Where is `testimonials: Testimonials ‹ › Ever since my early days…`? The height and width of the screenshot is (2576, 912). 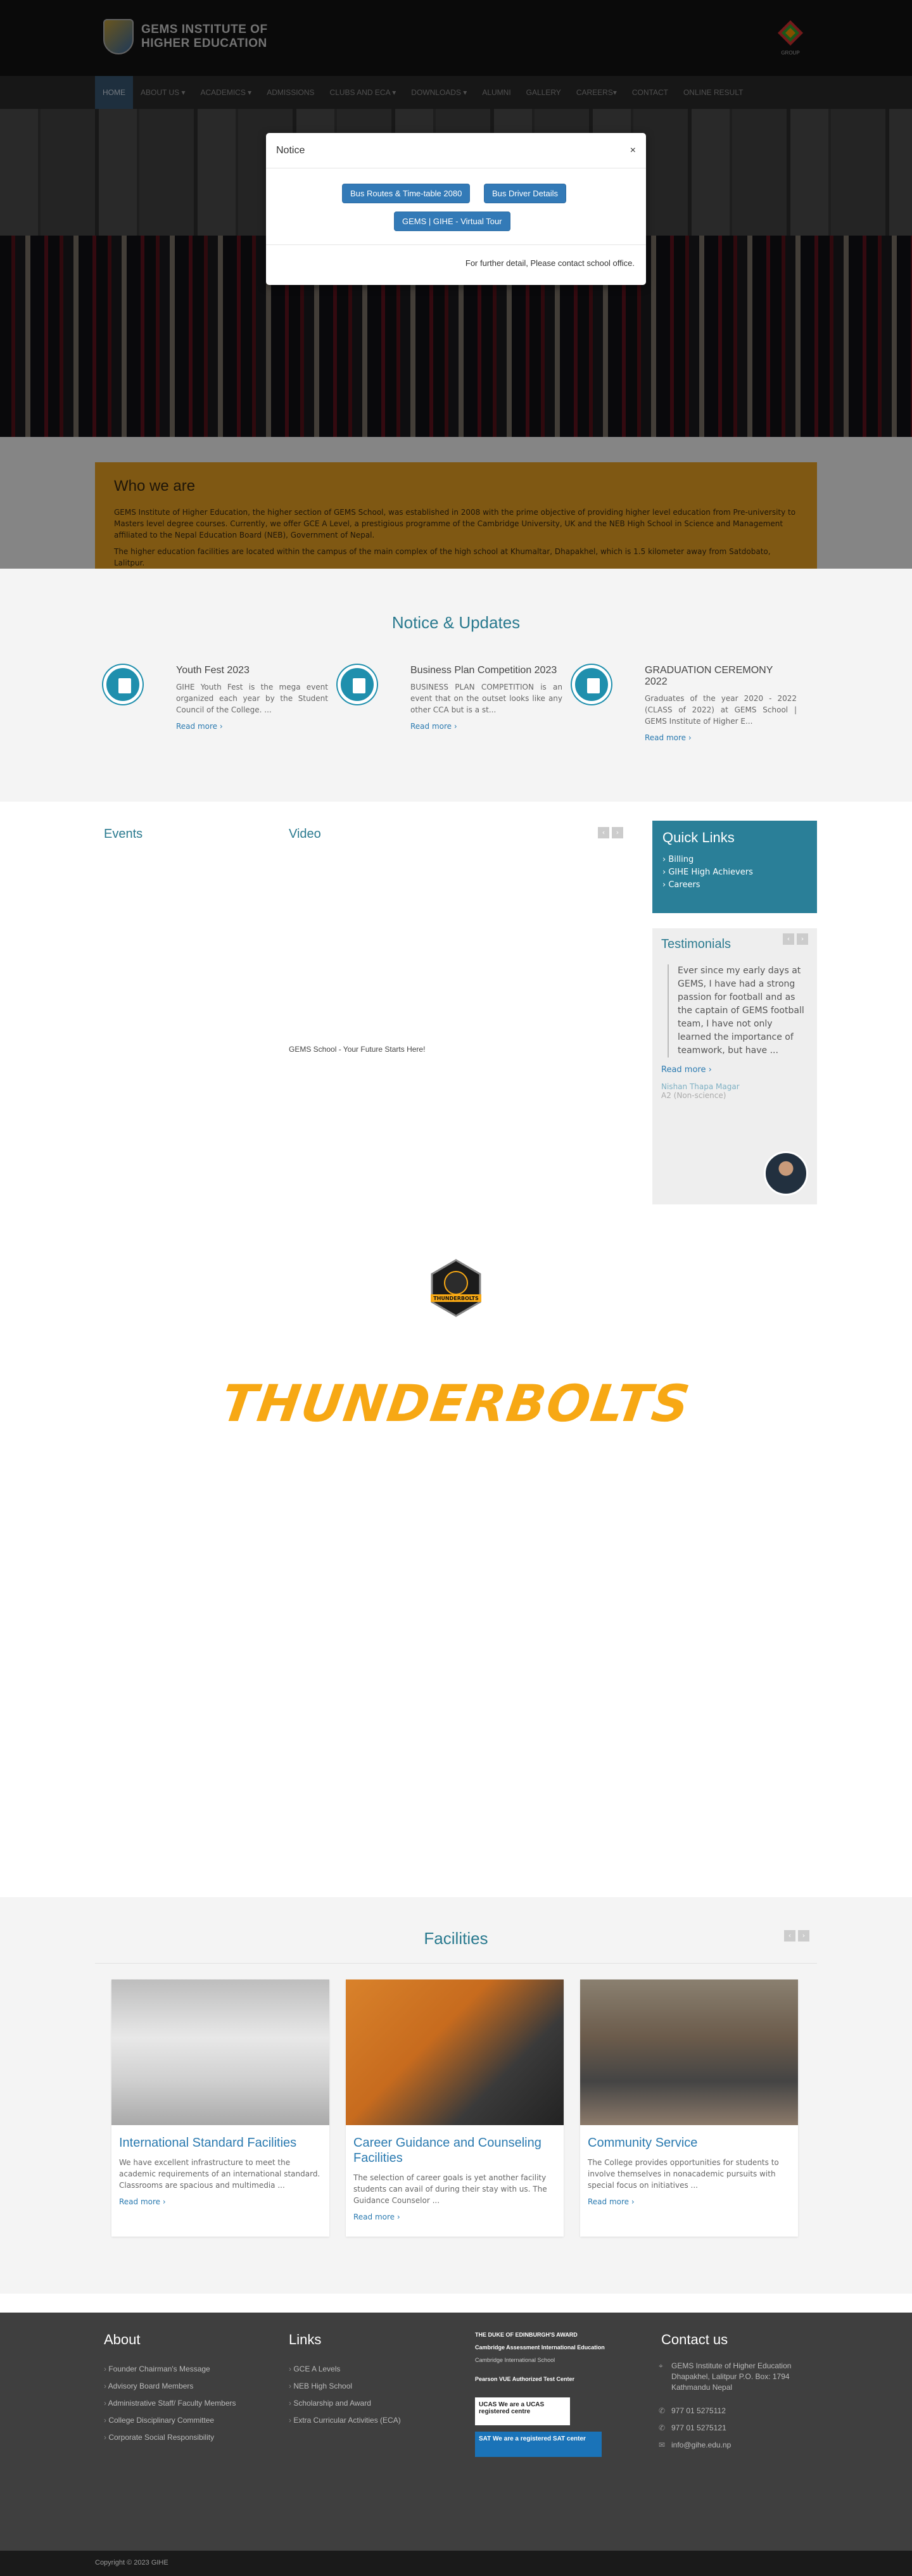
testimonials: Testimonials ‹ › Ever since my early days… is located at coordinates (734, 1066).